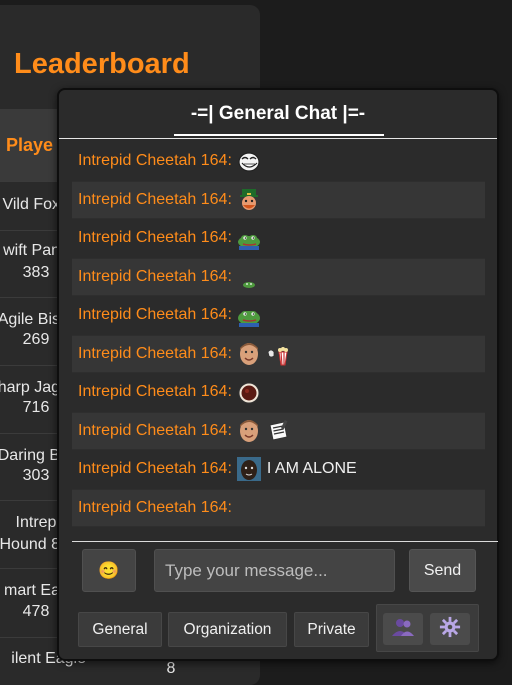 The image size is (512, 685). I want to click on leaderboard-player-score: 303, so click(36, 475).